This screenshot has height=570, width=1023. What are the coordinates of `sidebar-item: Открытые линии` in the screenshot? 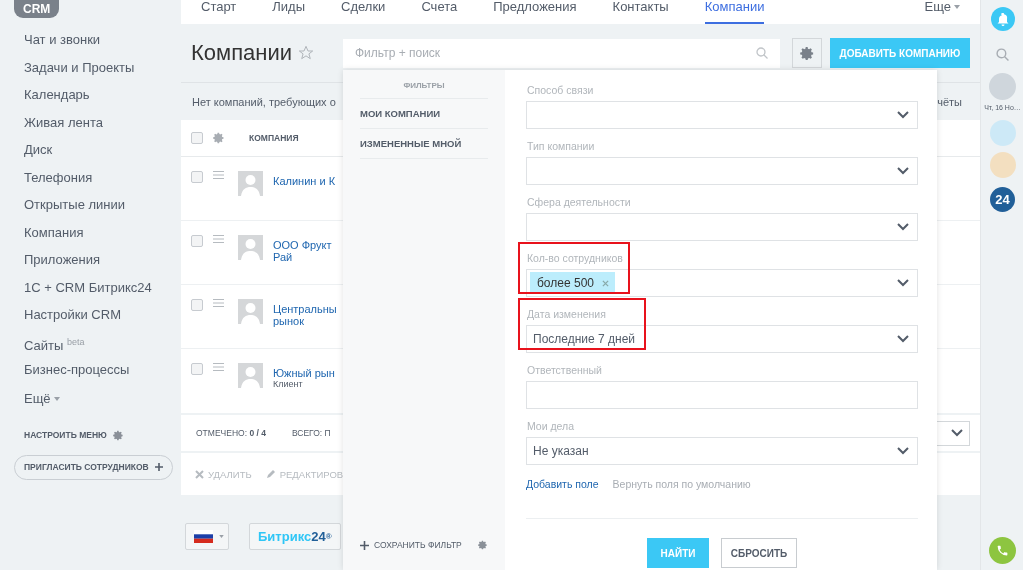 It's located at (97, 205).